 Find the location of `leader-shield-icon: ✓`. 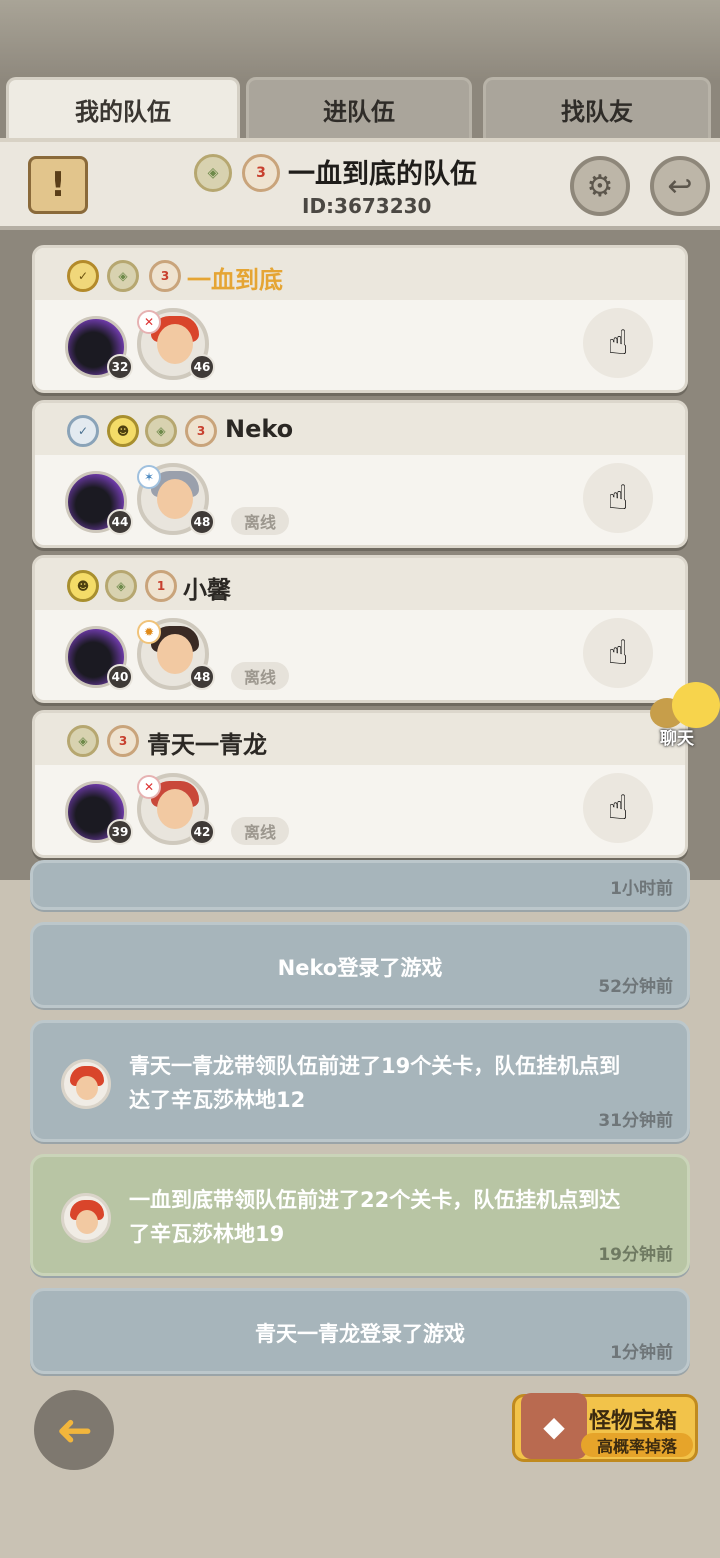

leader-shield-icon: ✓ is located at coordinates (83, 276).